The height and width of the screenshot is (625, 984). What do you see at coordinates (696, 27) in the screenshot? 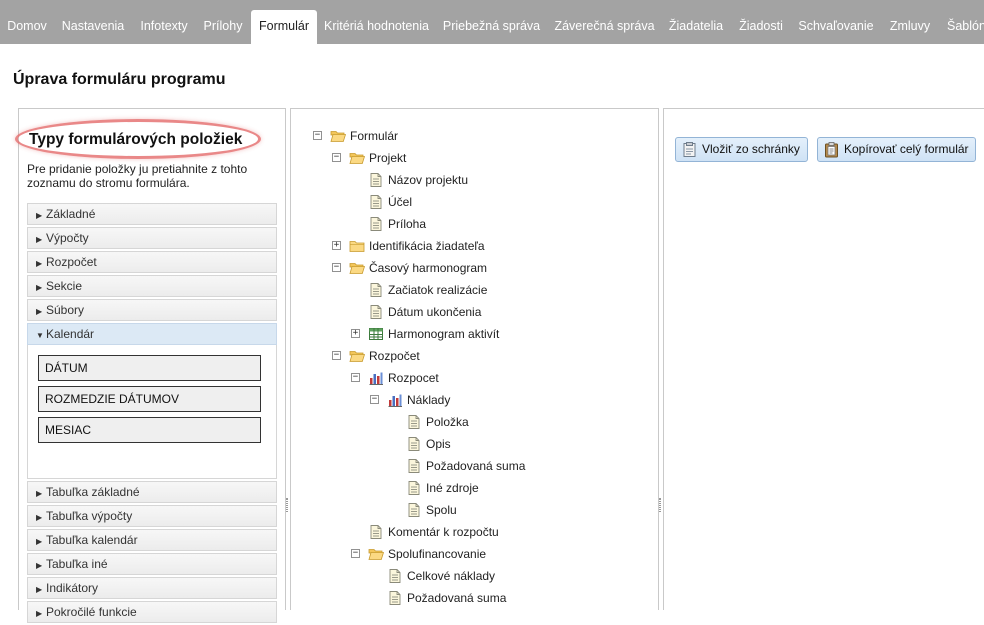
I see `tab-ziadatelia: Žiadatelia` at bounding box center [696, 27].